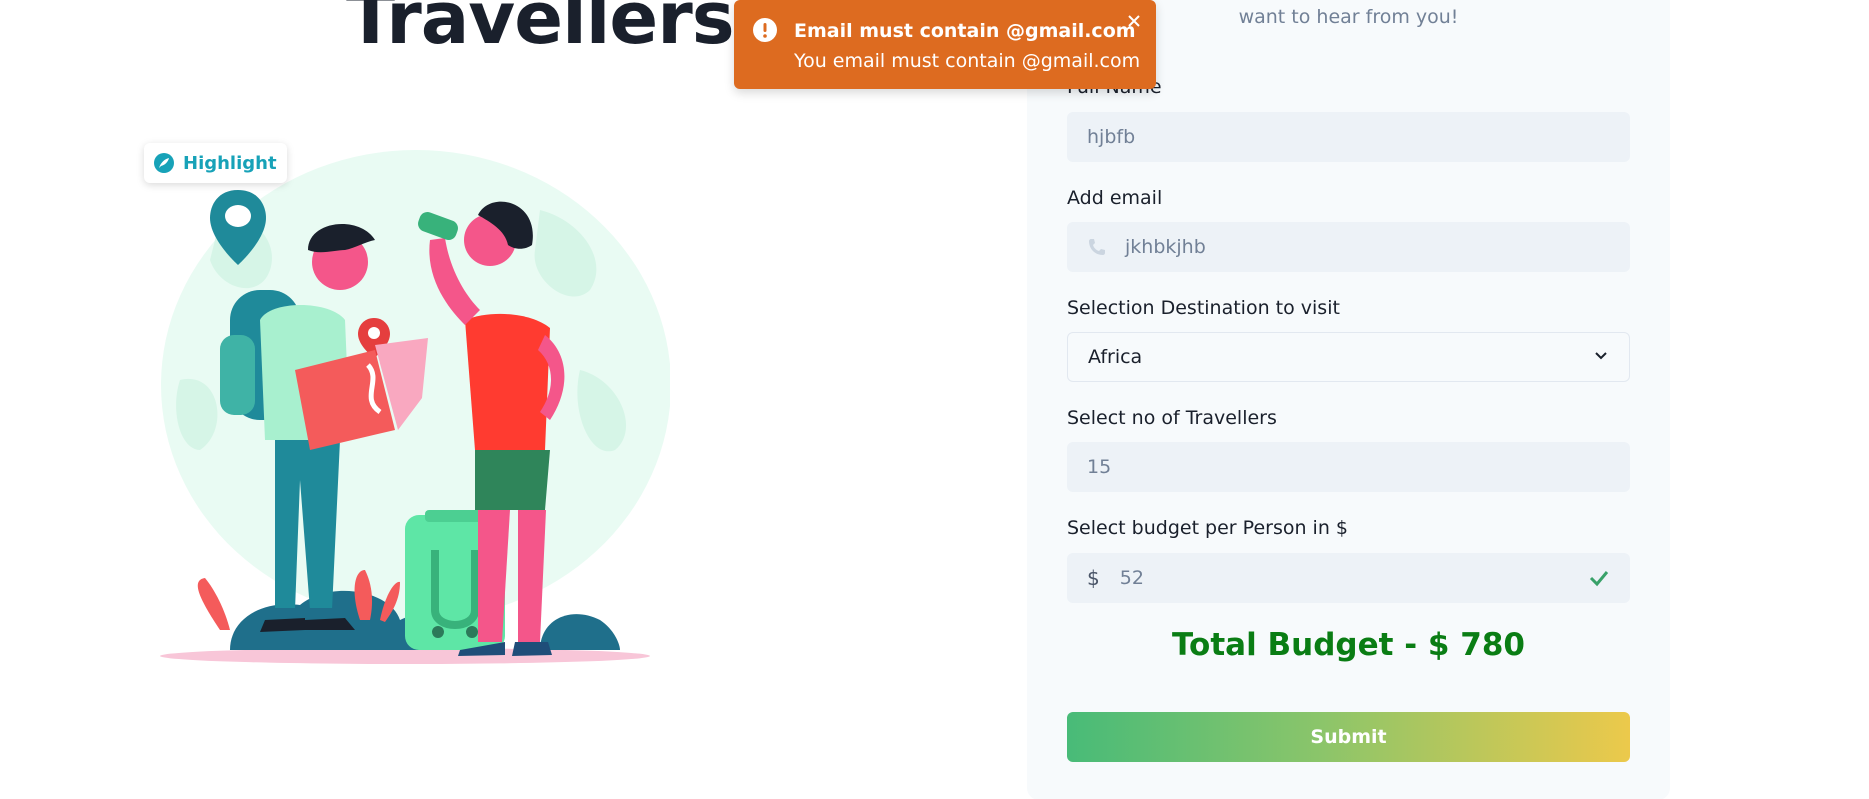  Describe the element at coordinates (1348, 357) in the screenshot. I see `destination-select: Africa` at that location.